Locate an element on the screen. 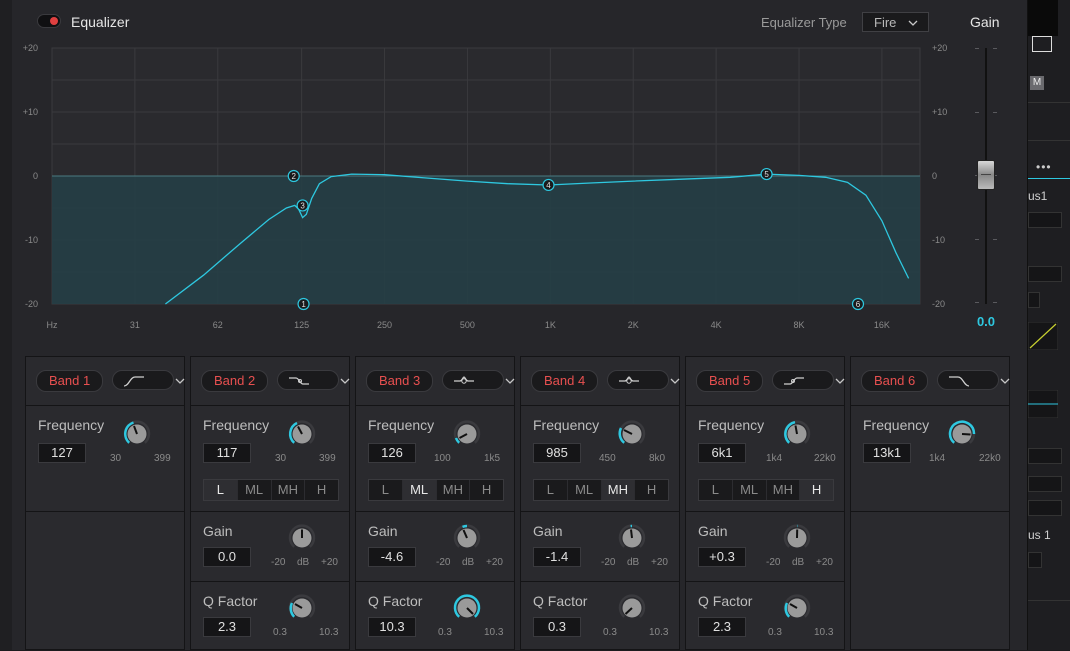 The height and width of the screenshot is (651, 1070). mute-button: M is located at coordinates (1037, 83).